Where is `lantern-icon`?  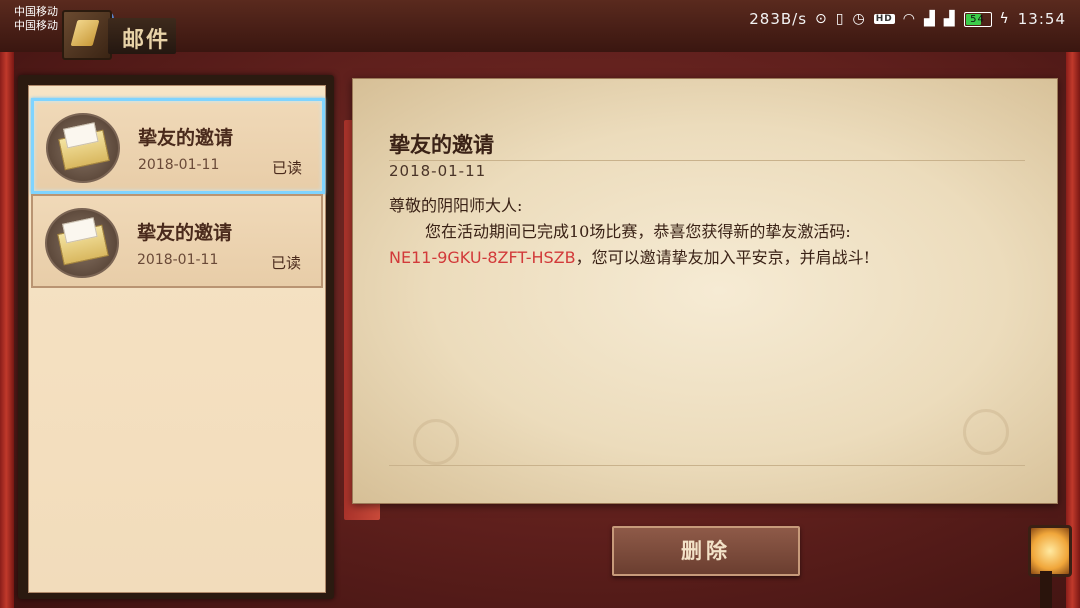
lantern-icon is located at coordinates (1050, 551).